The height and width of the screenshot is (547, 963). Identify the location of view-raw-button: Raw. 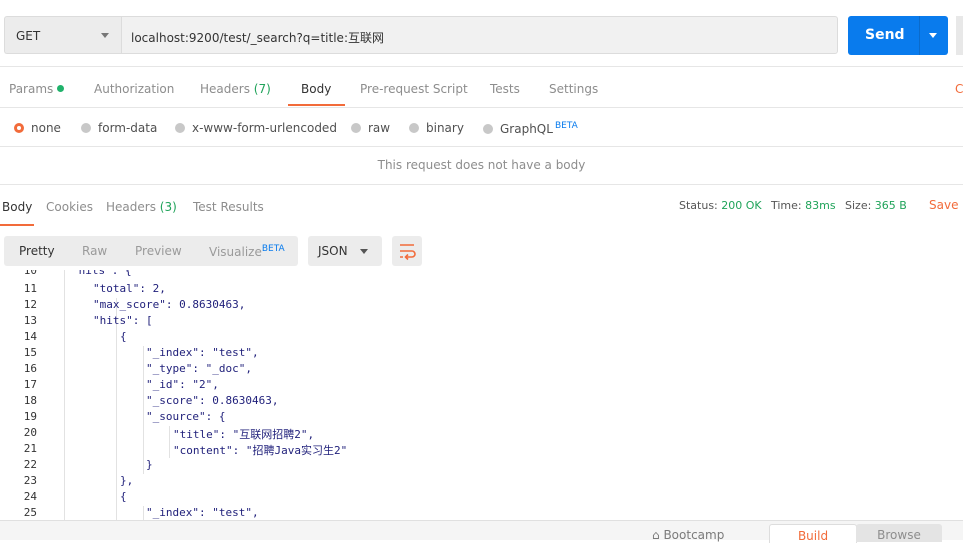
(94, 251).